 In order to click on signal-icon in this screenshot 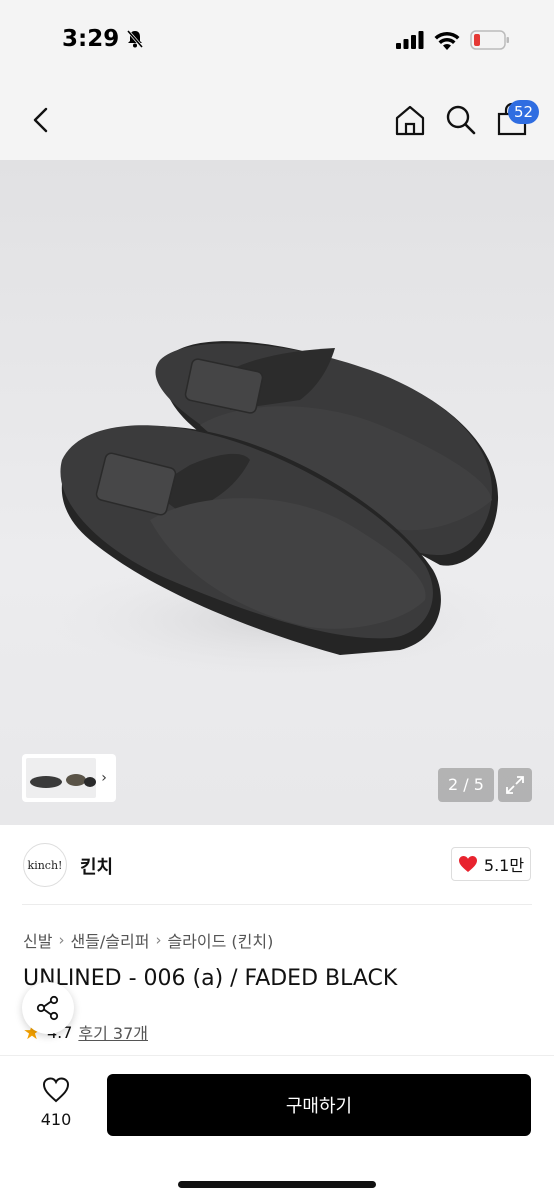, I will do `click(410, 40)`.